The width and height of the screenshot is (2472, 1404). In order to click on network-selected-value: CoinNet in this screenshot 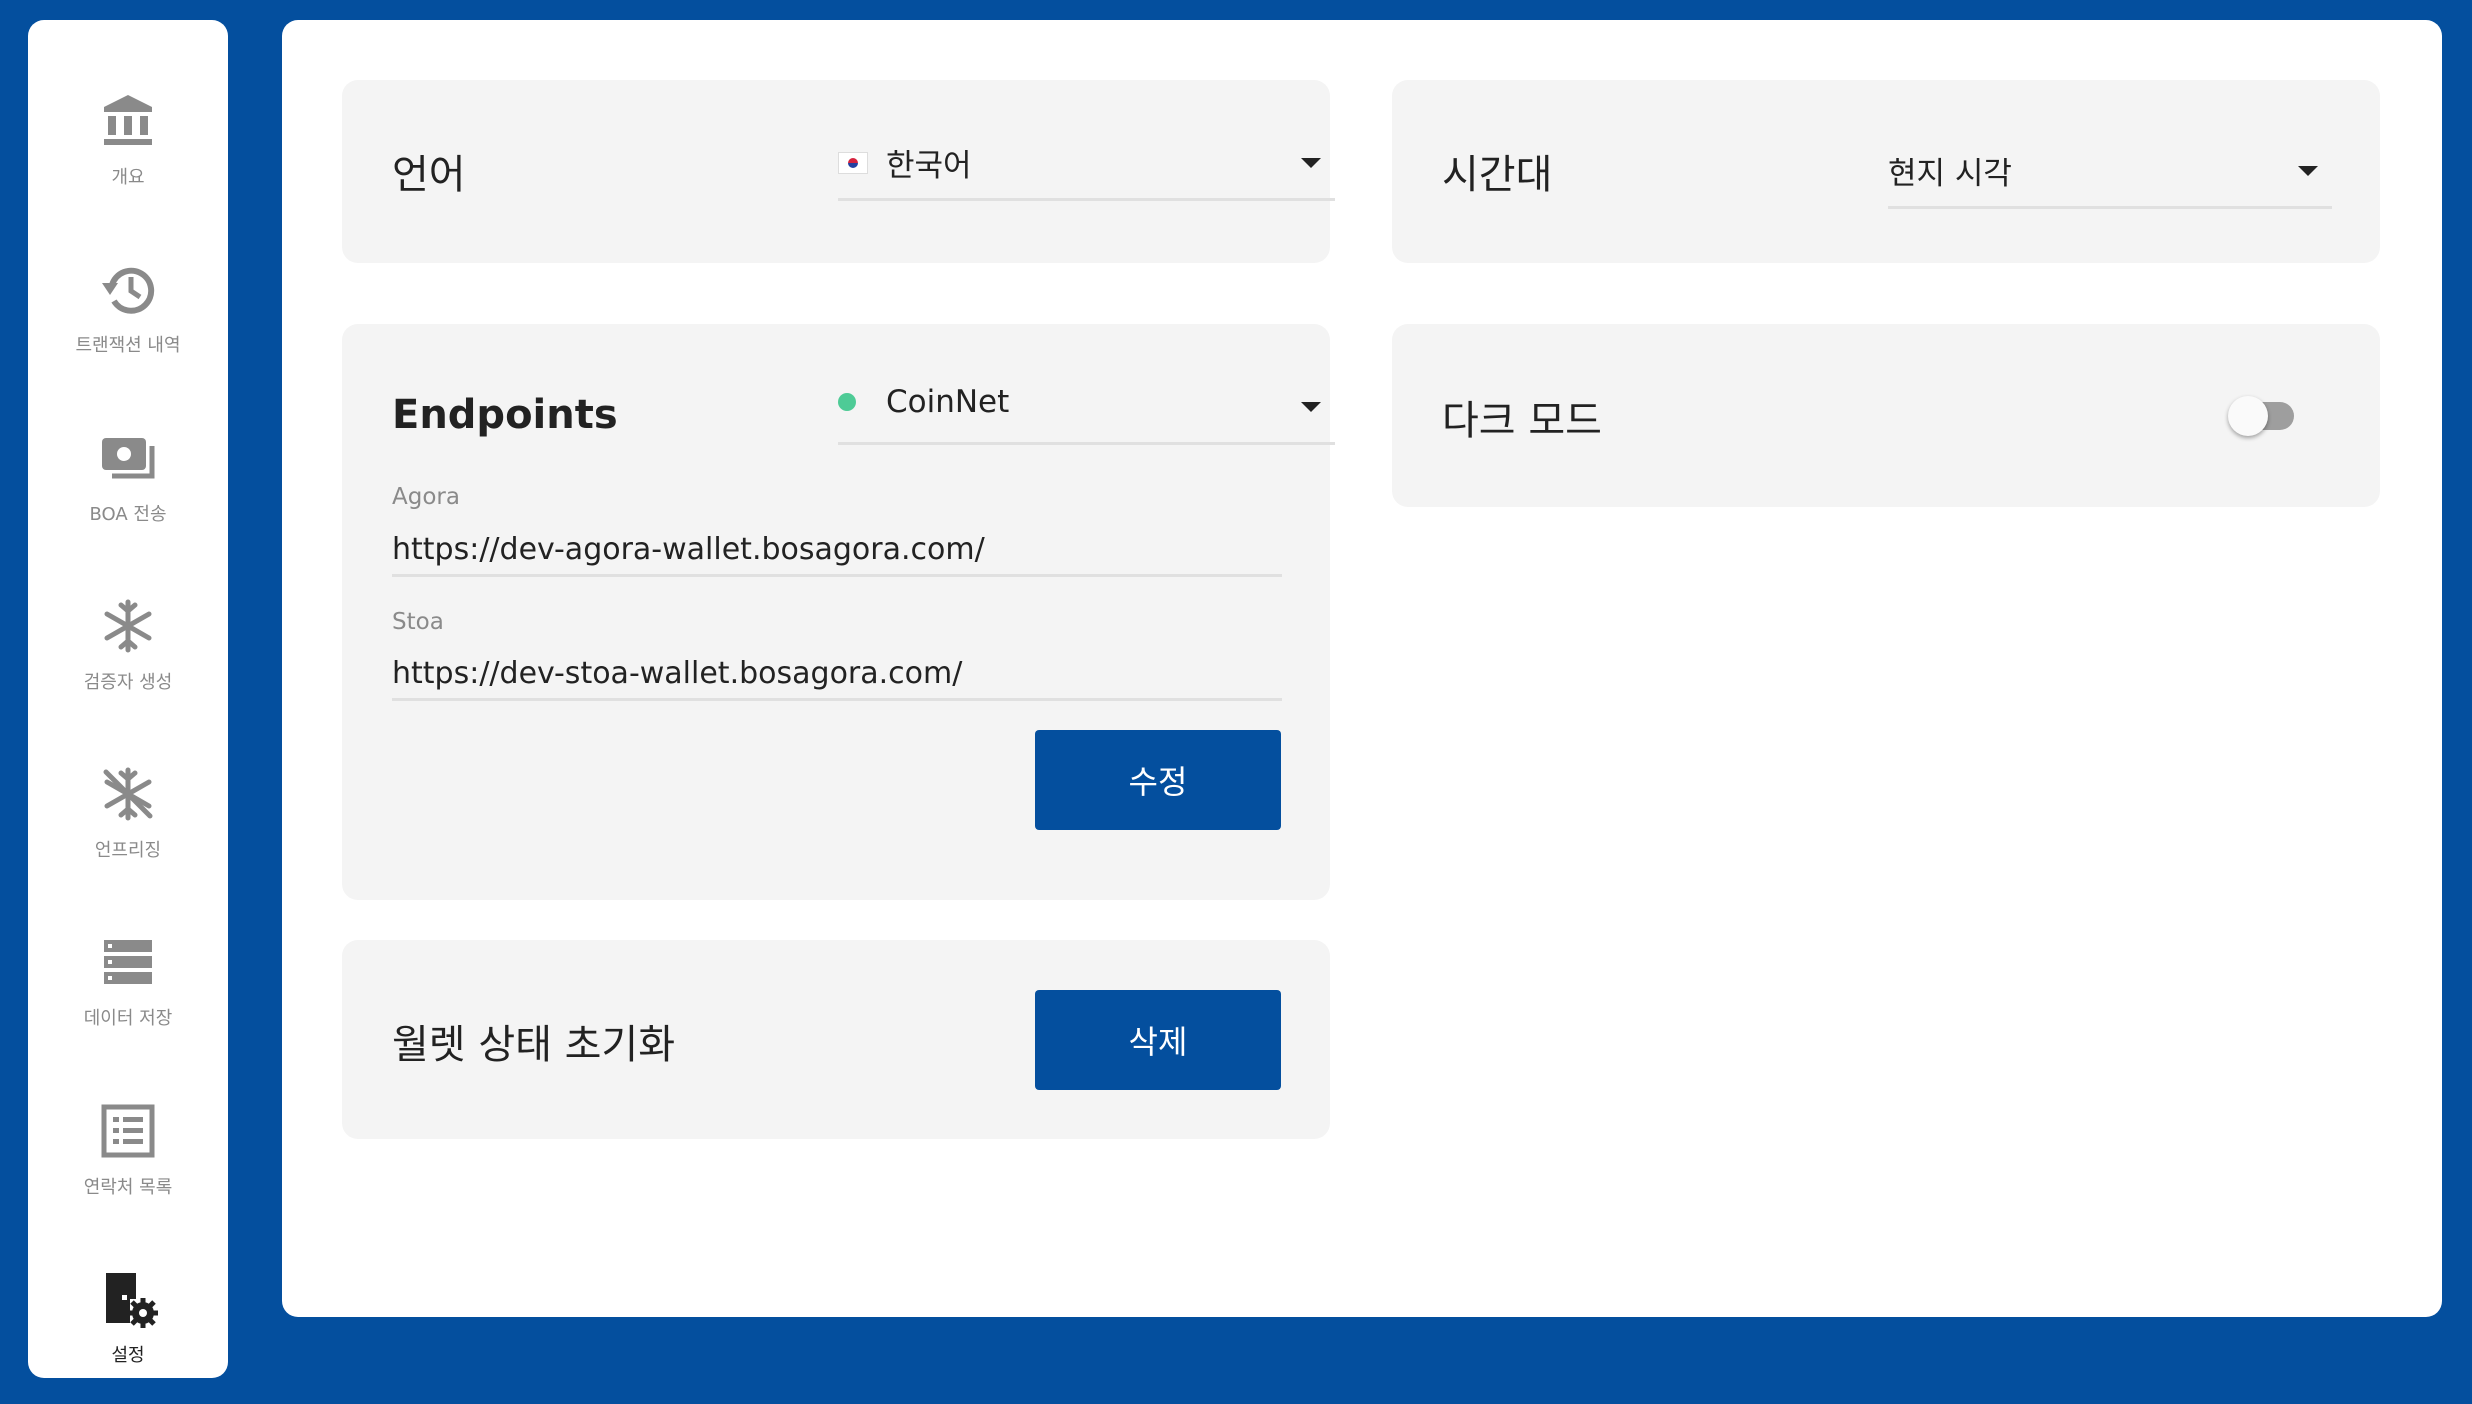, I will do `click(948, 402)`.